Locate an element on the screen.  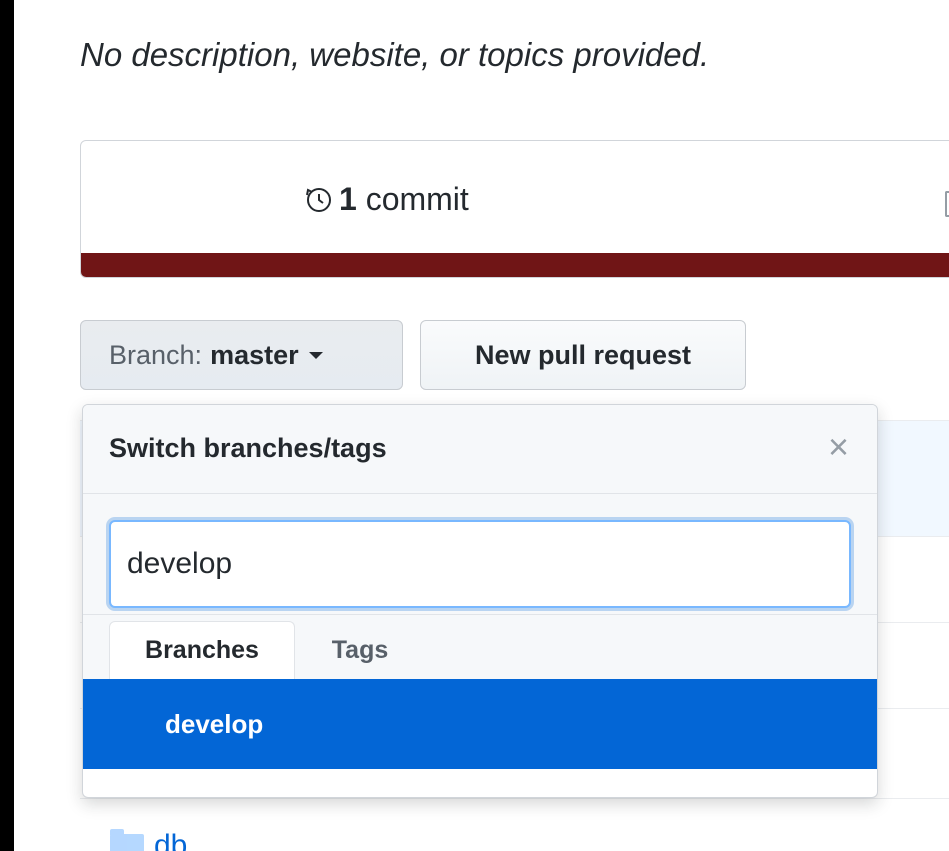
new-pull-request-button: New pull request is located at coordinates (583, 355).